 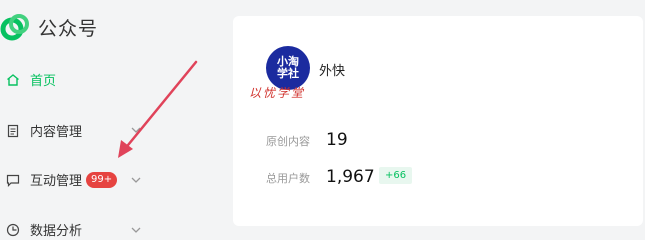 What do you see at coordinates (14, 27) in the screenshot?
I see `wechat-official-logo-icon` at bounding box center [14, 27].